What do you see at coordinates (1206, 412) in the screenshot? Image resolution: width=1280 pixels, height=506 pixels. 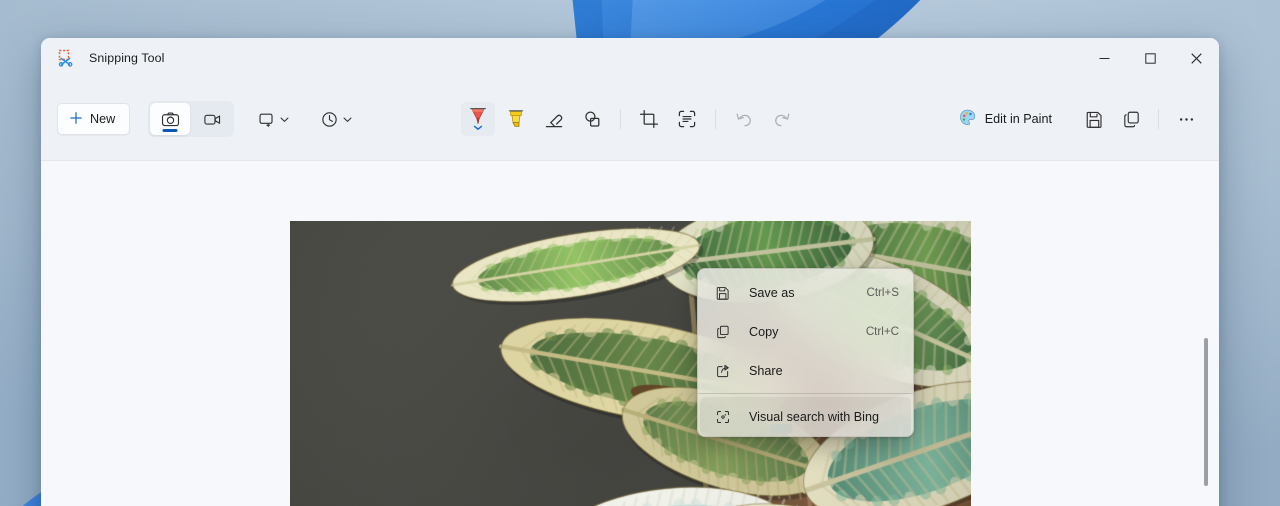 I see `scrollbar-thumb` at bounding box center [1206, 412].